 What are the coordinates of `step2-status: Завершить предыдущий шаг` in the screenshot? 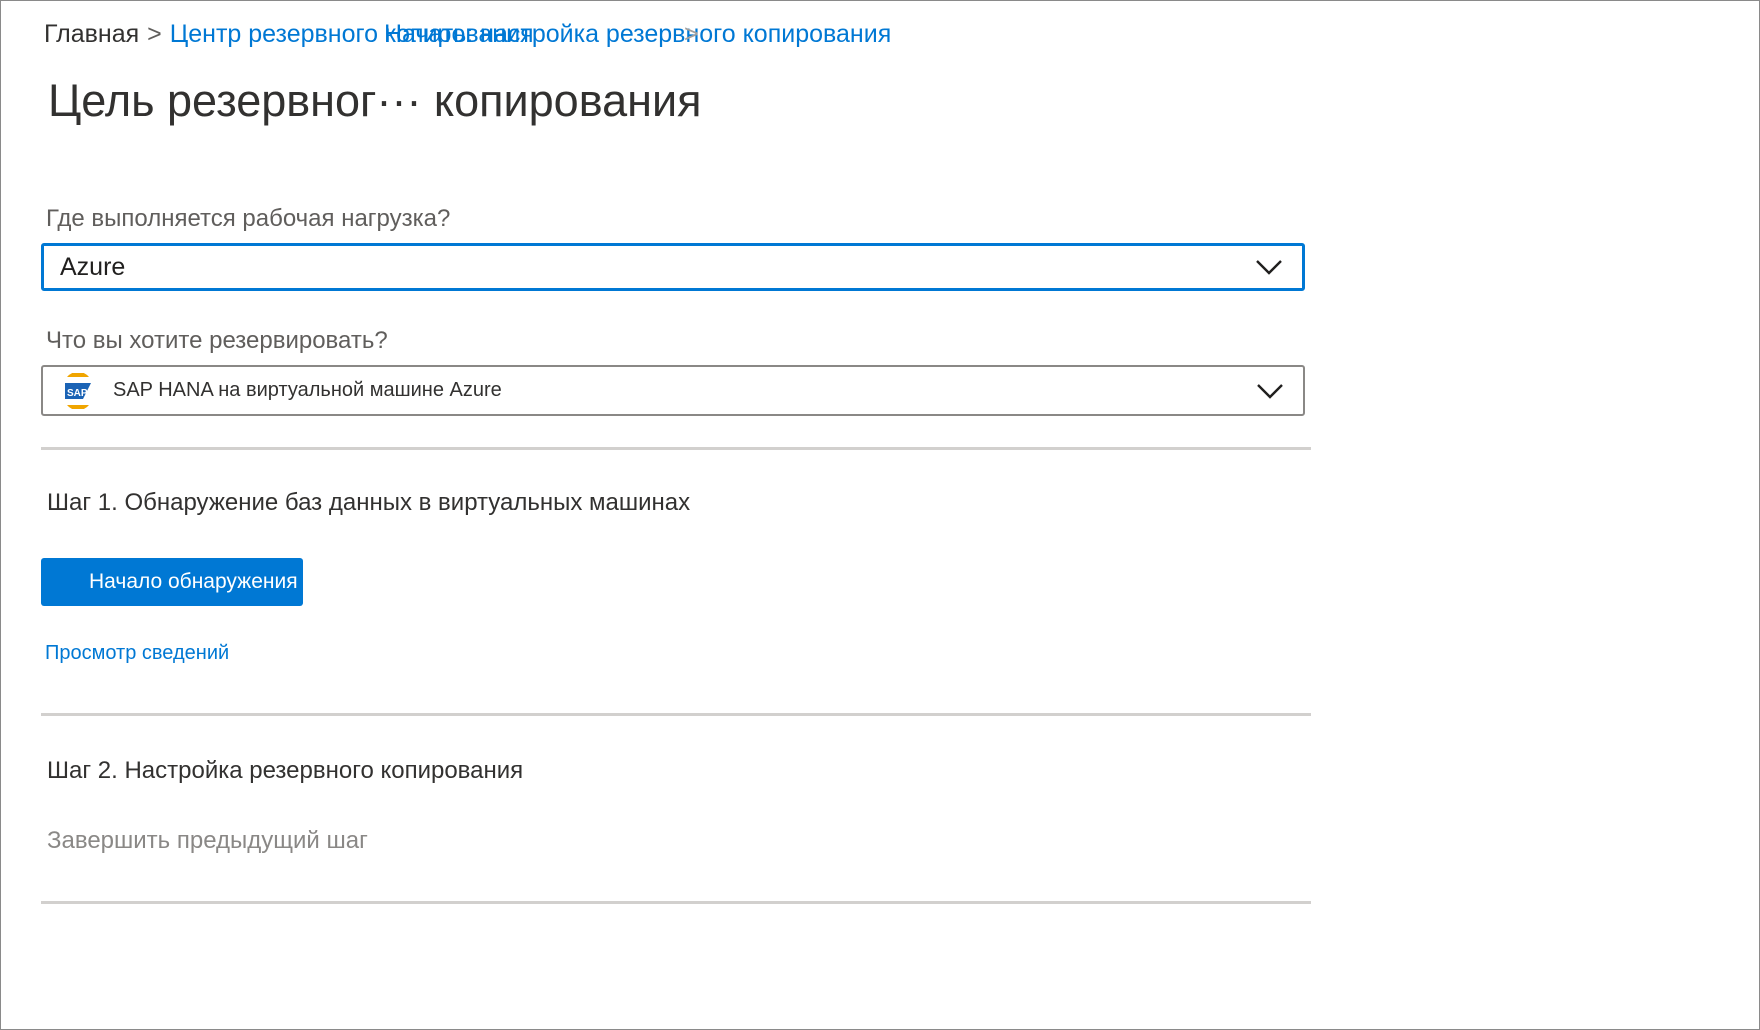 It's located at (207, 840).